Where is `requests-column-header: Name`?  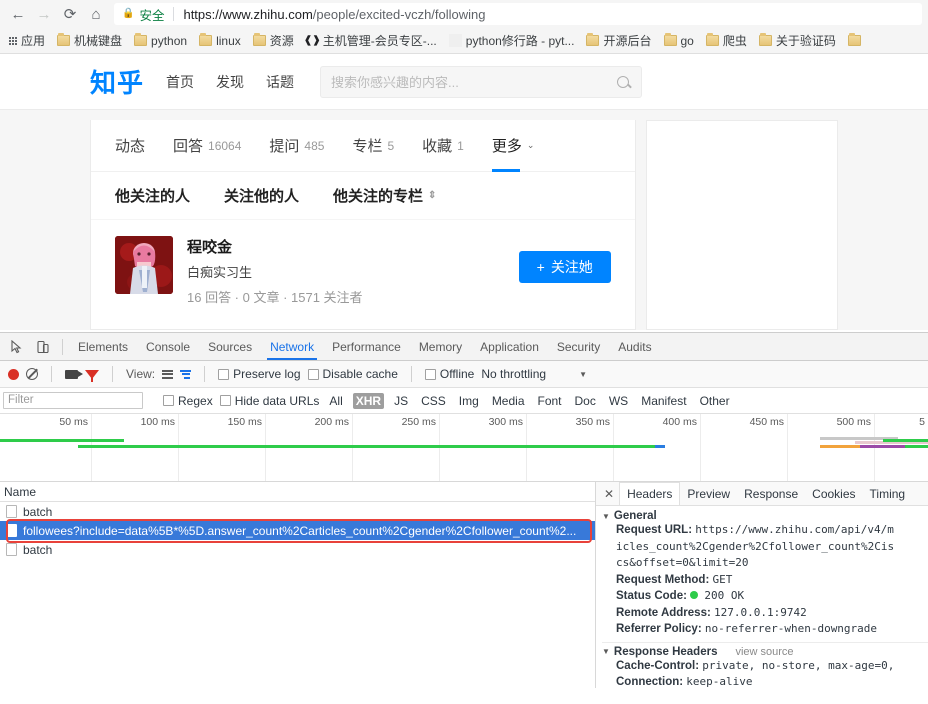 requests-column-header: Name is located at coordinates (297, 492).